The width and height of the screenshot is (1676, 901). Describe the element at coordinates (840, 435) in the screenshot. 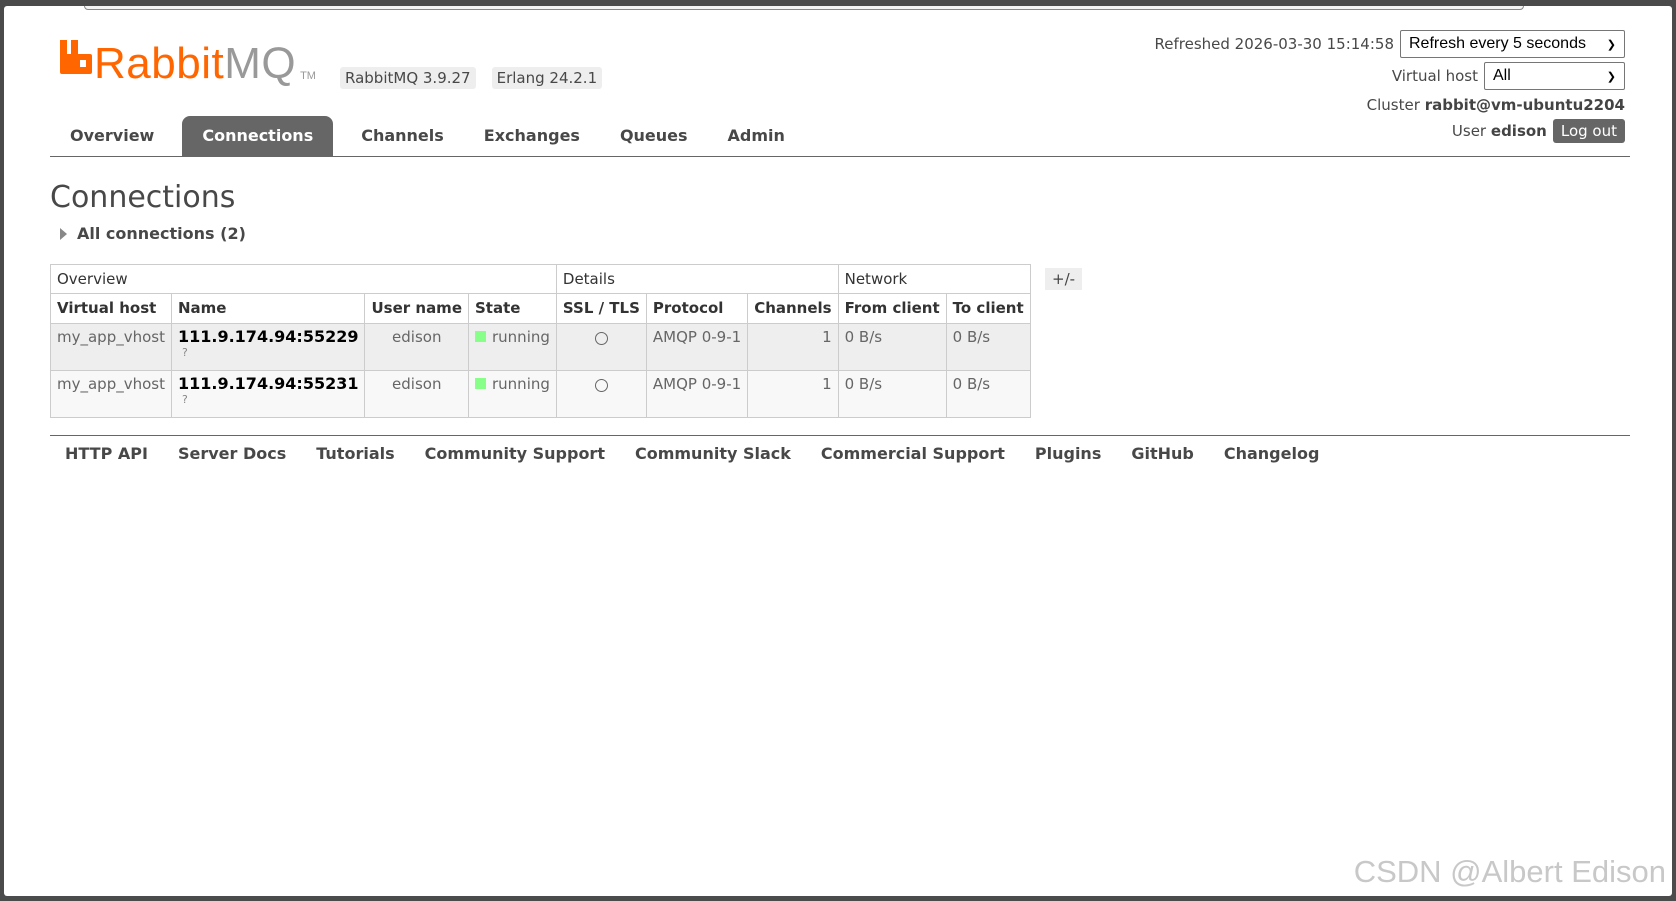

I see `footer-divider` at that location.